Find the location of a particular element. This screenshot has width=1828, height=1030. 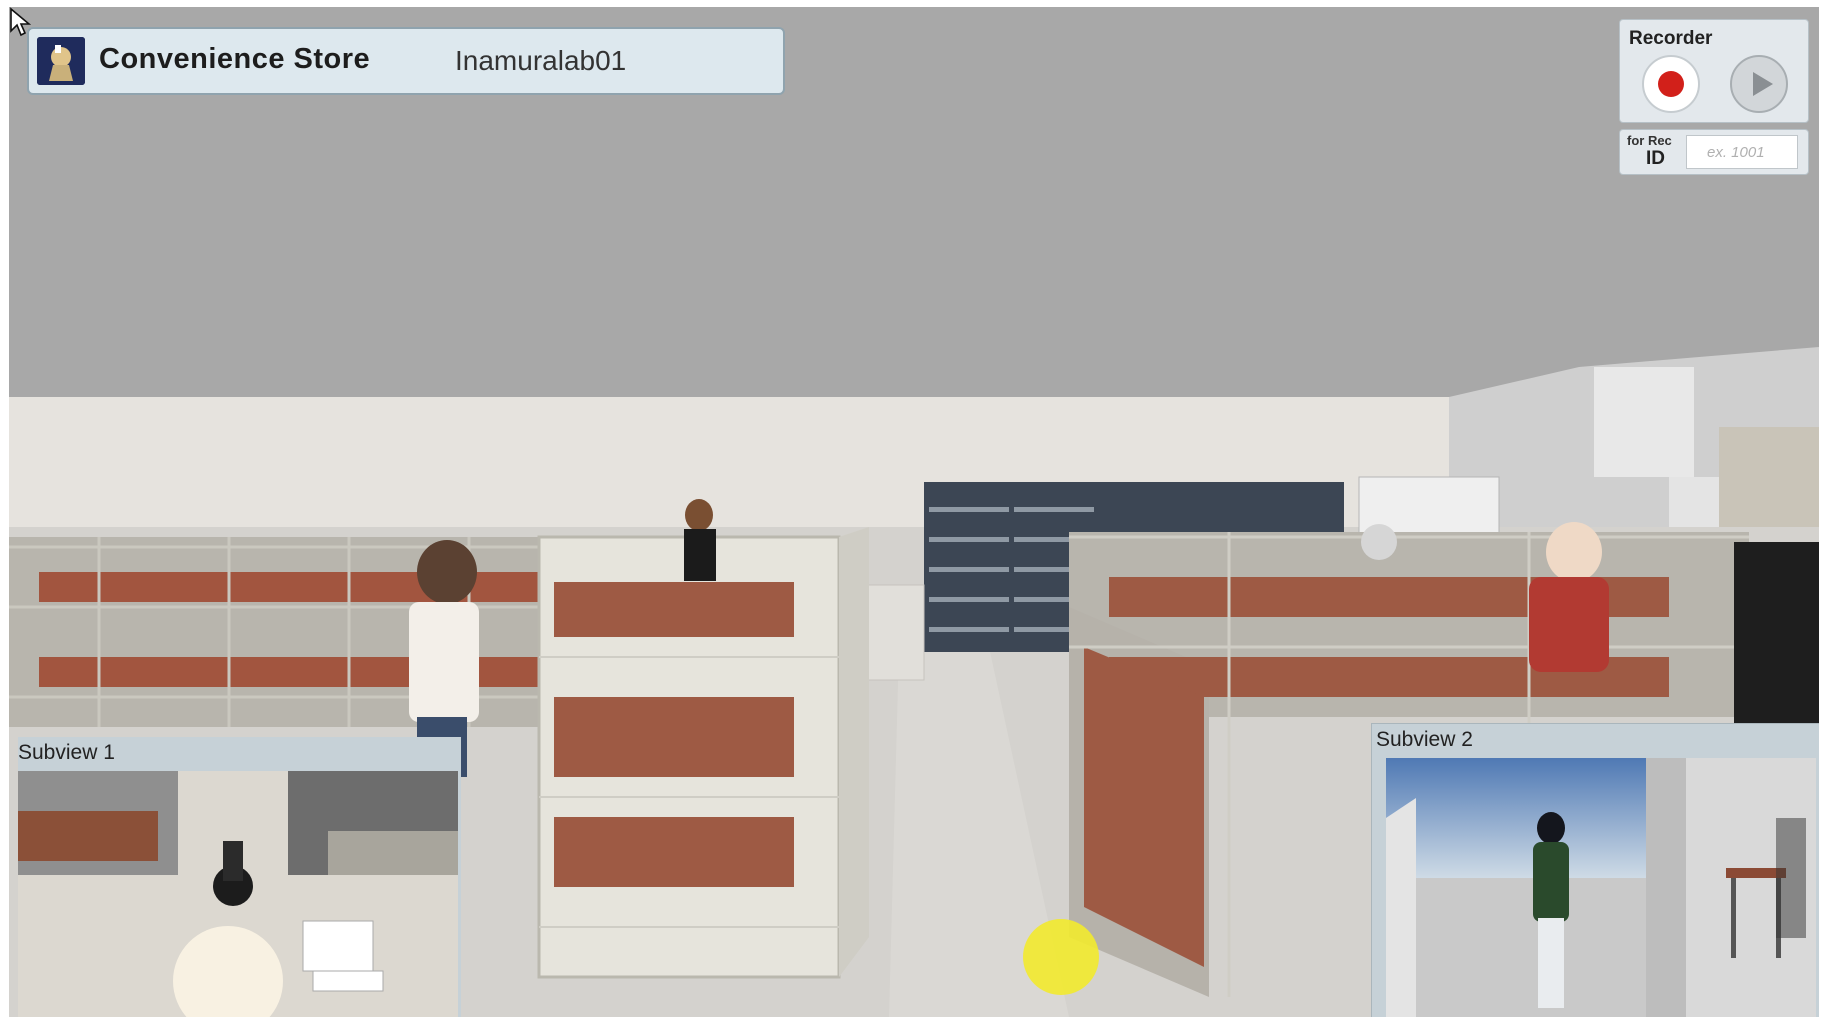

subview-1-camera is located at coordinates (238, 894).